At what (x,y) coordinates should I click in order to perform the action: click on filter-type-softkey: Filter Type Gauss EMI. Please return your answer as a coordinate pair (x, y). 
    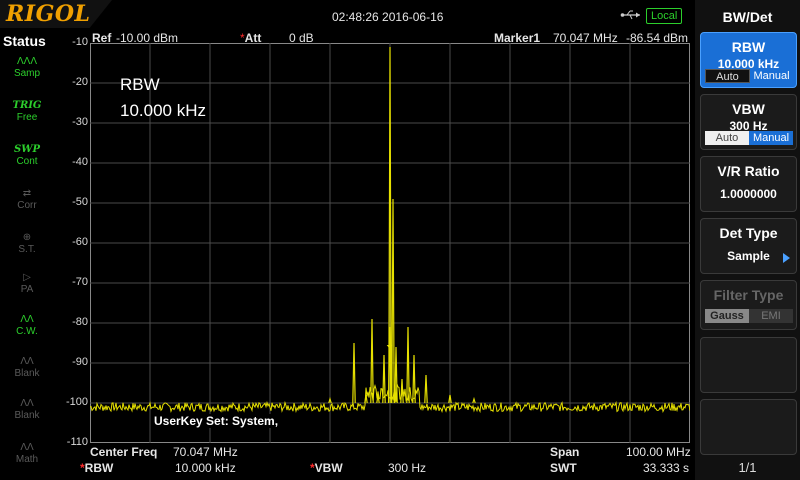
    Looking at the image, I should click on (748, 305).